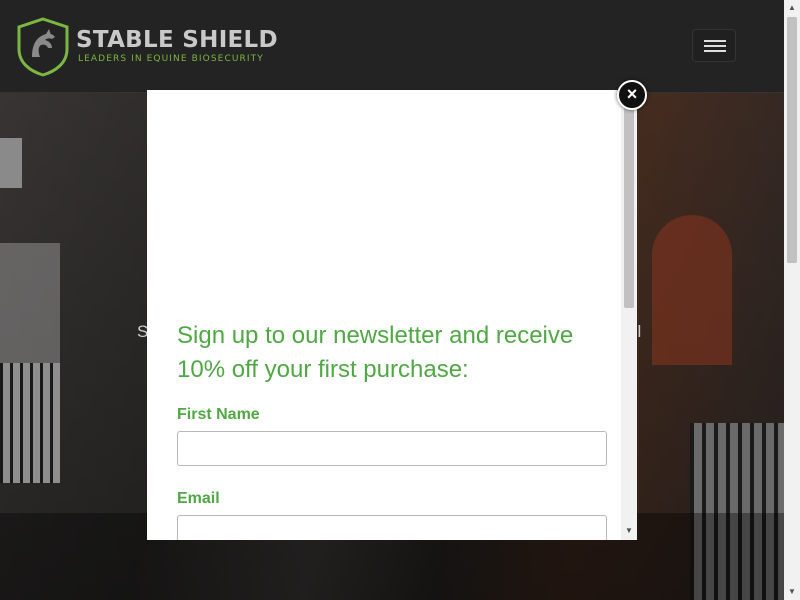  Describe the element at coordinates (792, 300) in the screenshot. I see `page-scrollbar: ▲ ▼` at that location.